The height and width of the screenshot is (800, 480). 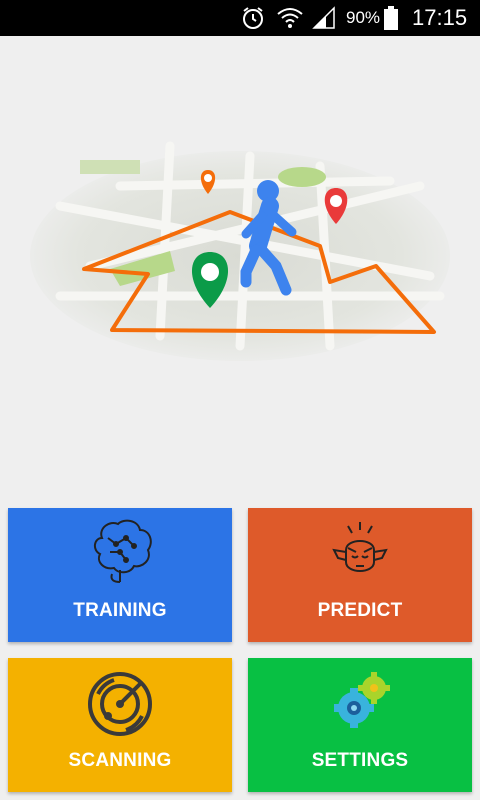 What do you see at coordinates (120, 703) in the screenshot?
I see `radar-icon` at bounding box center [120, 703].